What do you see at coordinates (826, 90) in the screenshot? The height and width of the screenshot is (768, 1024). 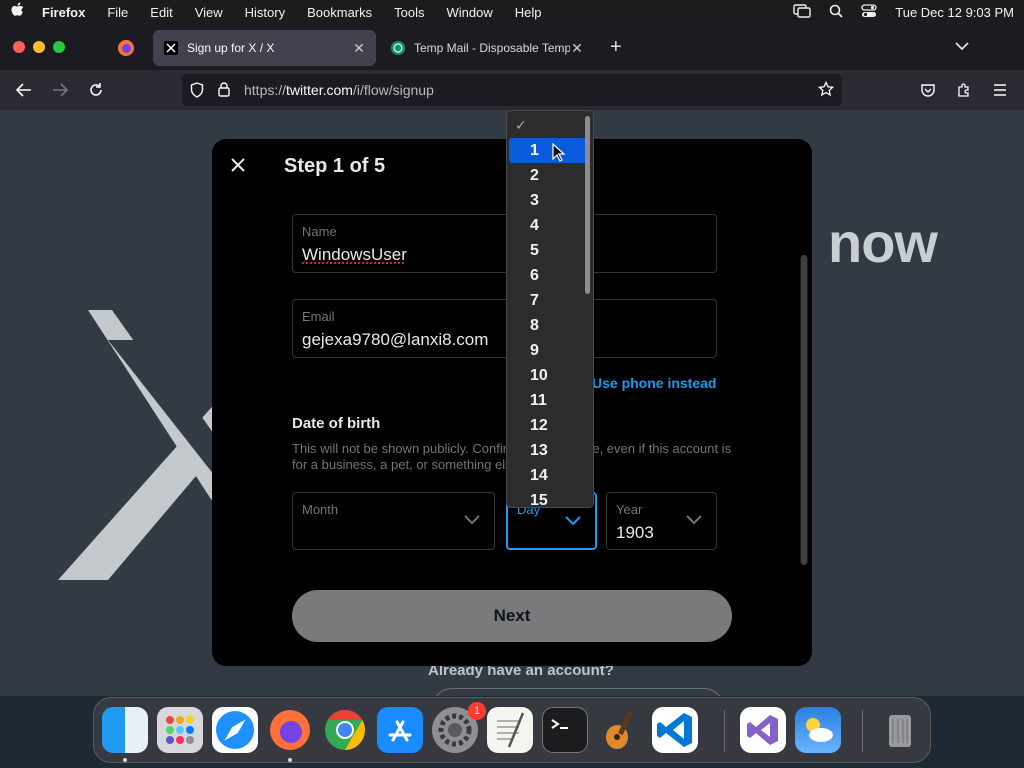 I see `bookmark-star-icon` at bounding box center [826, 90].